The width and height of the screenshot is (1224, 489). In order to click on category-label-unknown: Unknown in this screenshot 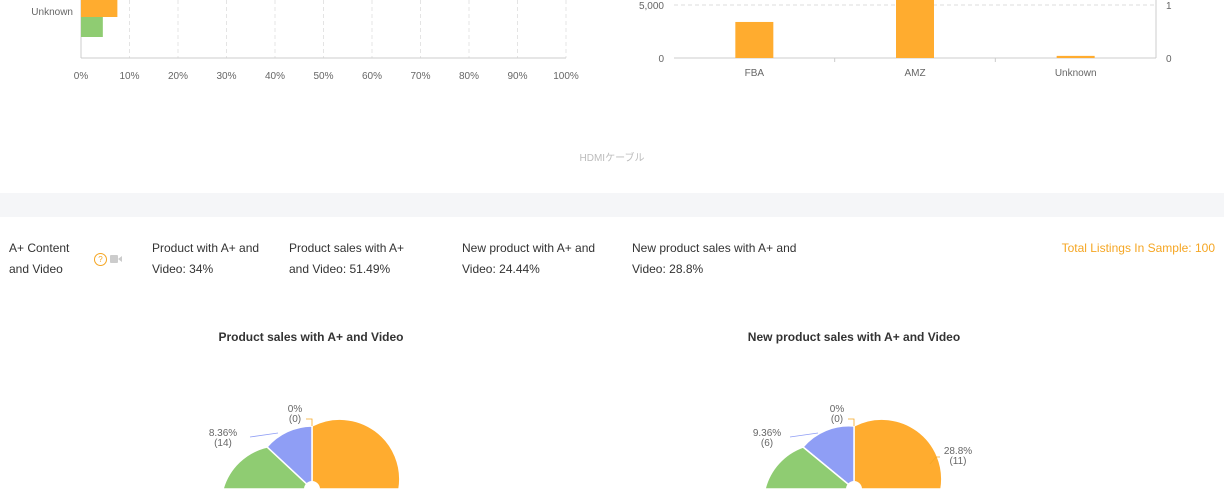, I will do `click(52, 12)`.